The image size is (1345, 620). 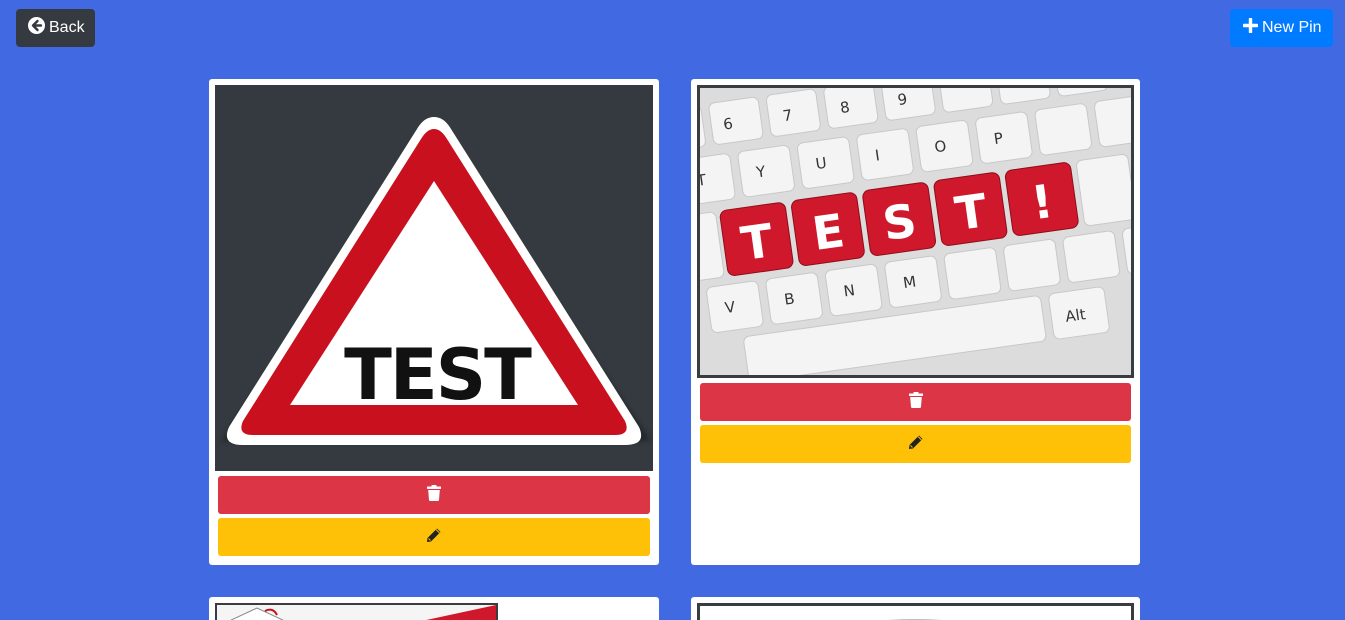 What do you see at coordinates (36, 28) in the screenshot?
I see `arrow-circle-left-icon` at bounding box center [36, 28].